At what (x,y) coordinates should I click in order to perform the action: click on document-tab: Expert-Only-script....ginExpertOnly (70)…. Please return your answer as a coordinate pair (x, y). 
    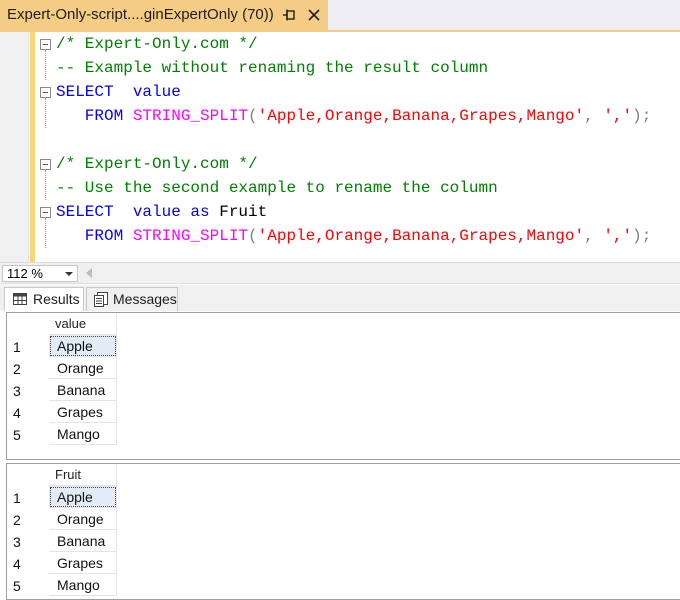
    Looking at the image, I should click on (164, 15).